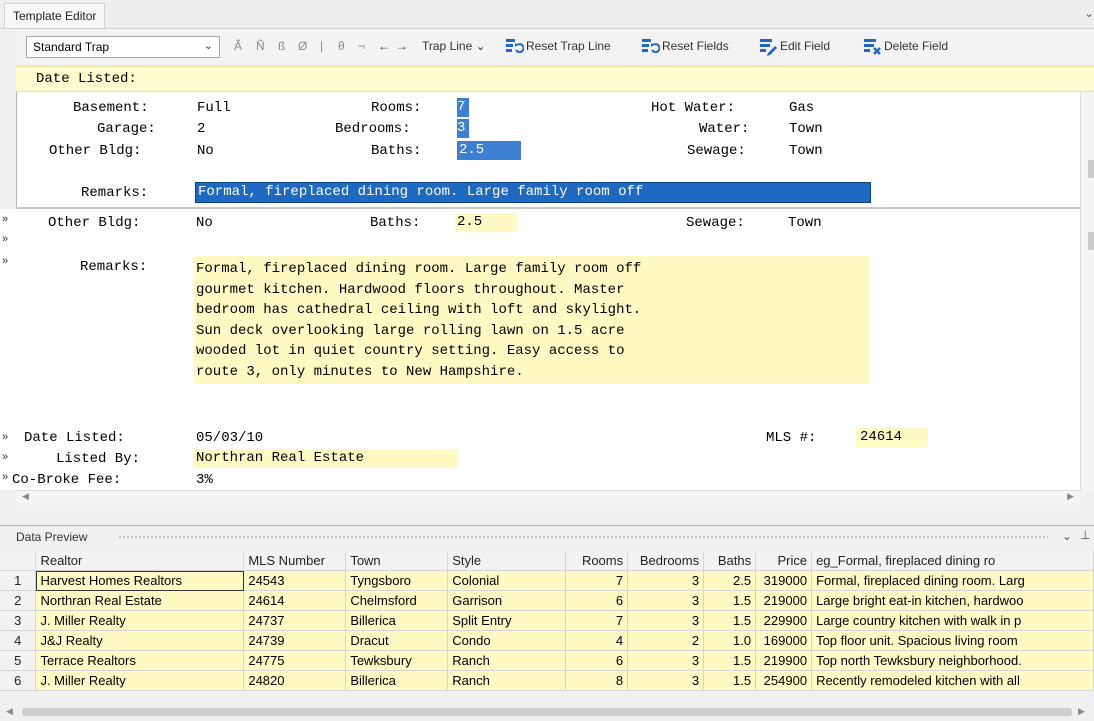 The width and height of the screenshot is (1094, 721). What do you see at coordinates (507, 580) in the screenshot?
I see `cell-style: Colonial` at bounding box center [507, 580].